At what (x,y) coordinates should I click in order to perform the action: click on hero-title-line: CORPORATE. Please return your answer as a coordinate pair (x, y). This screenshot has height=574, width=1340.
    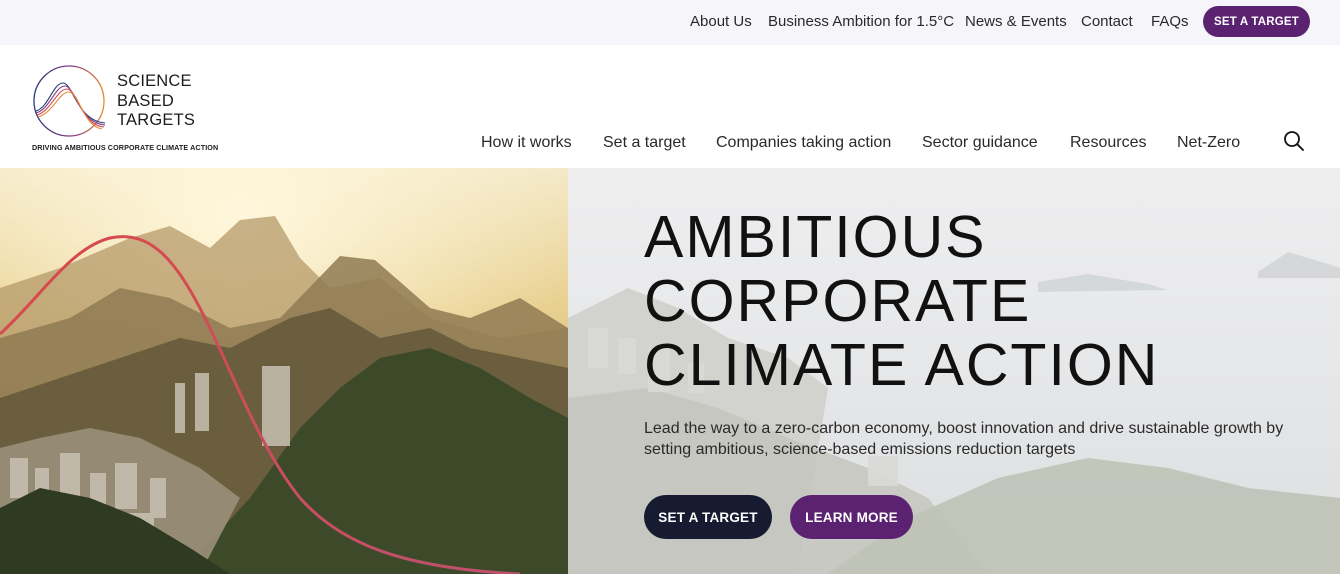
    Looking at the image, I should click on (838, 301).